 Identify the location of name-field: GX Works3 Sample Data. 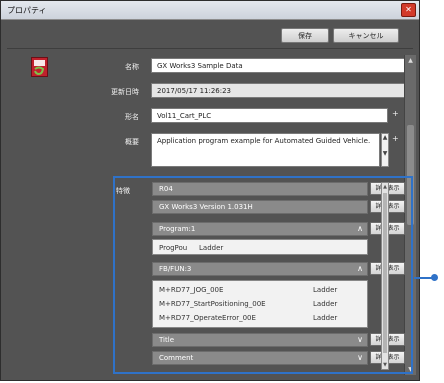
(281, 65).